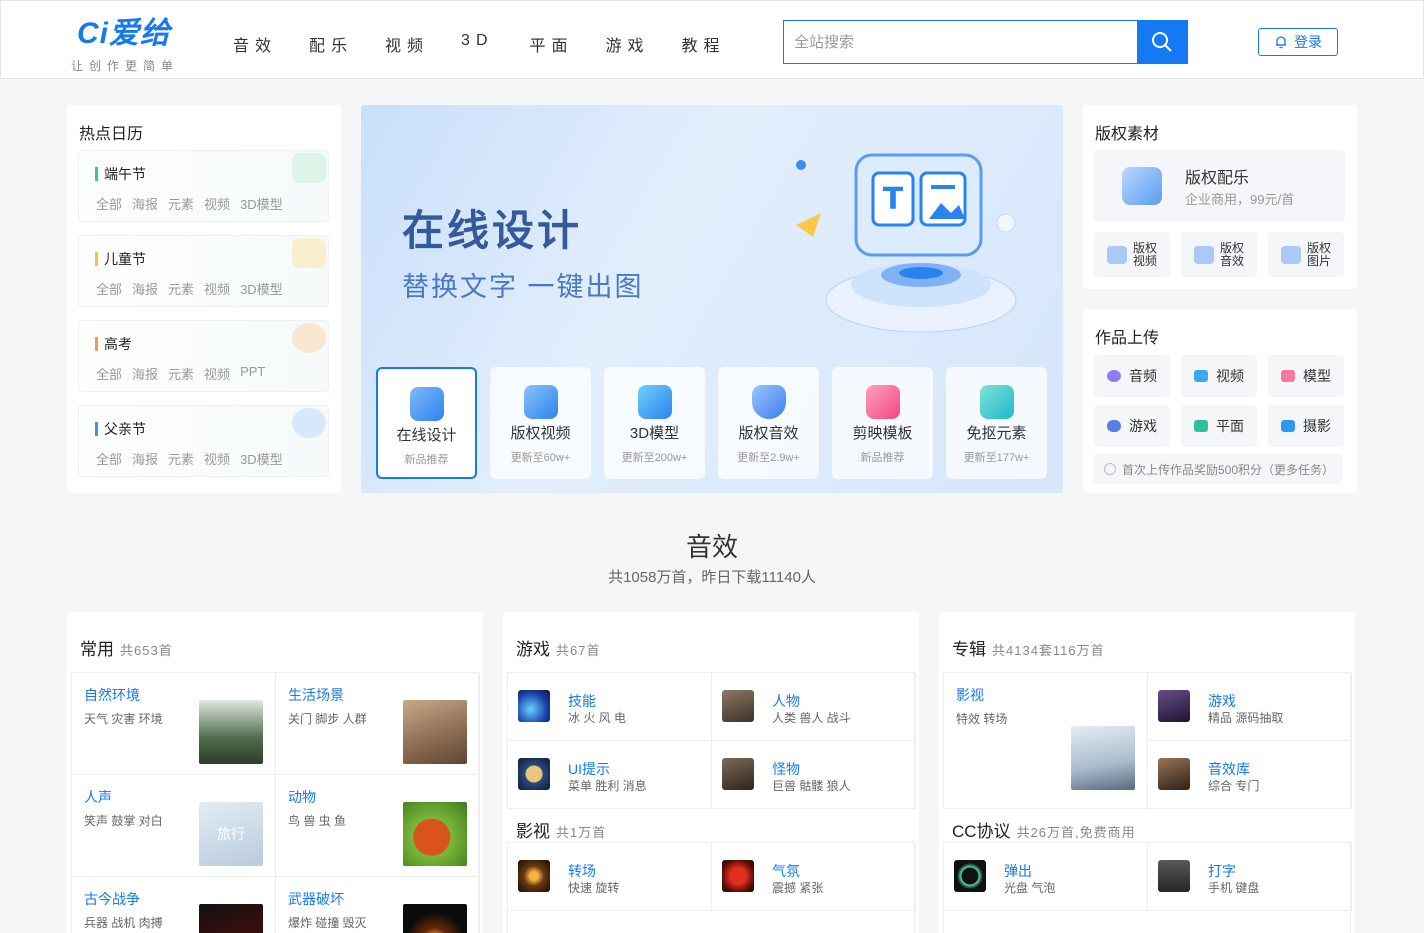  What do you see at coordinates (1132, 426) in the screenshot?
I see `upload-game-button: 游戏` at bounding box center [1132, 426].